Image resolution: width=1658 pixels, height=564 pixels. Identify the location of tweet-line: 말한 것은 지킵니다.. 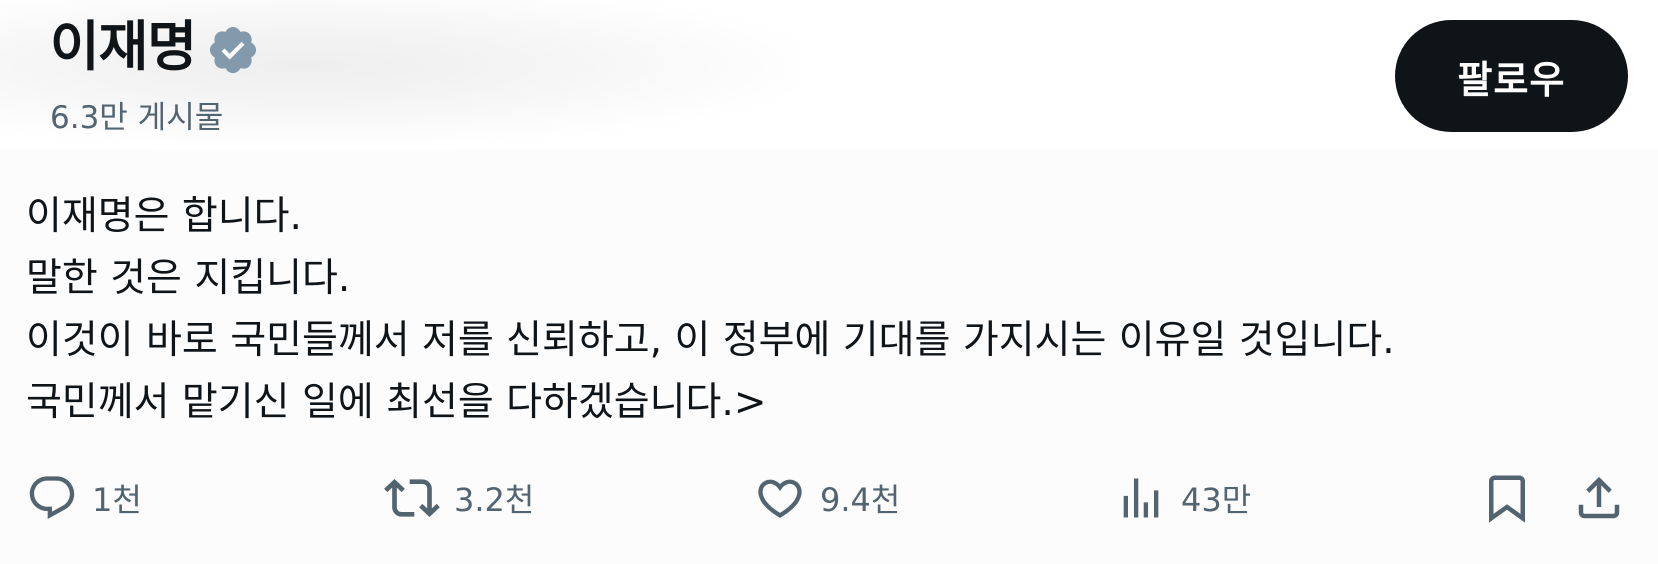
(188, 278).